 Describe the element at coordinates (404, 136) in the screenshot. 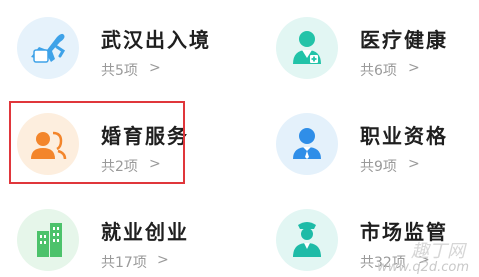

I see `service-title: 职业资格` at that location.